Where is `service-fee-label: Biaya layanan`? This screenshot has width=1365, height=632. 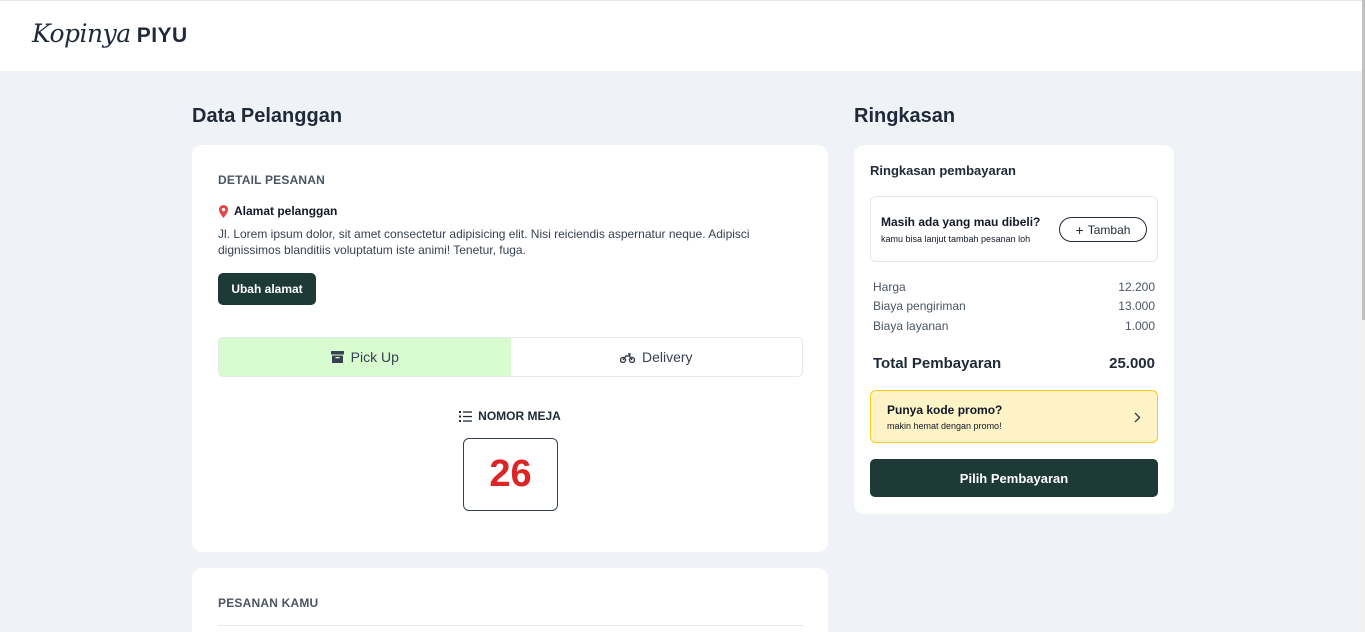
service-fee-label: Biaya layanan is located at coordinates (911, 326).